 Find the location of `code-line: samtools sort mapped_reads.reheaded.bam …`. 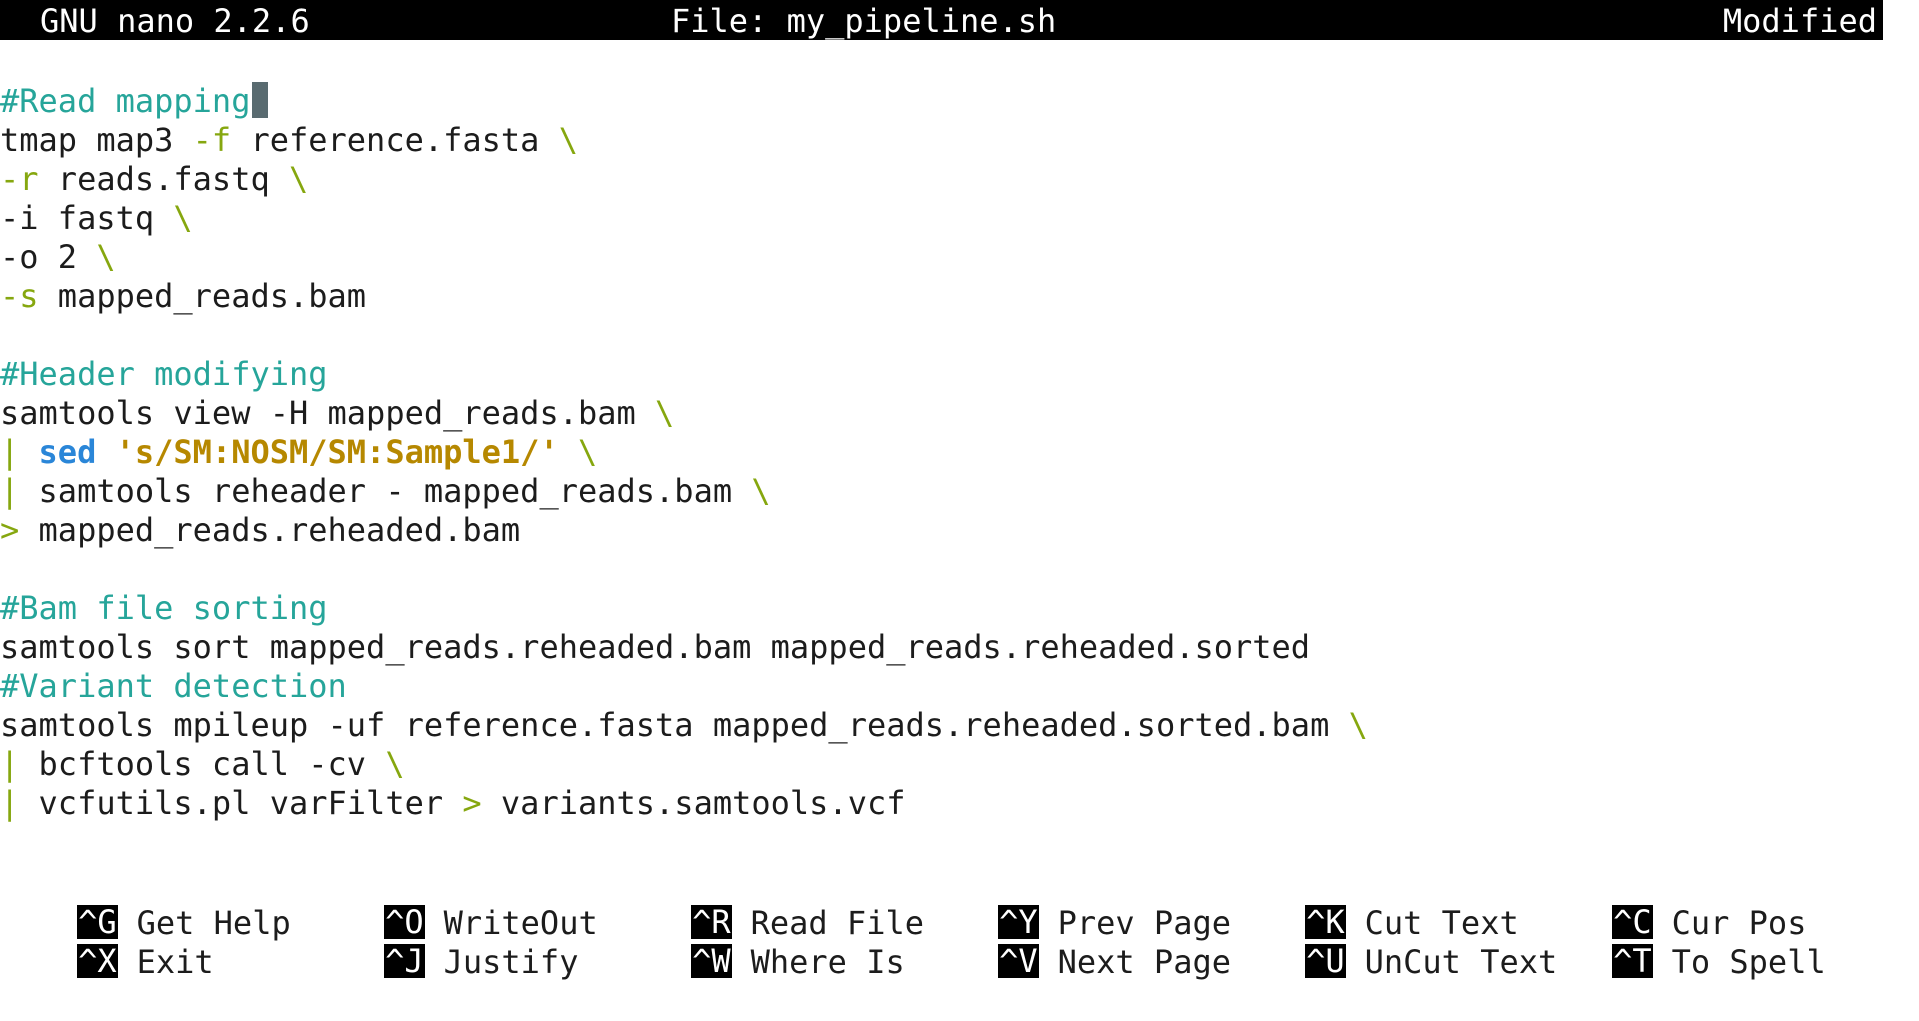

code-line: samtools sort mapped_reads.reheaded.bam … is located at coordinates (655, 647).